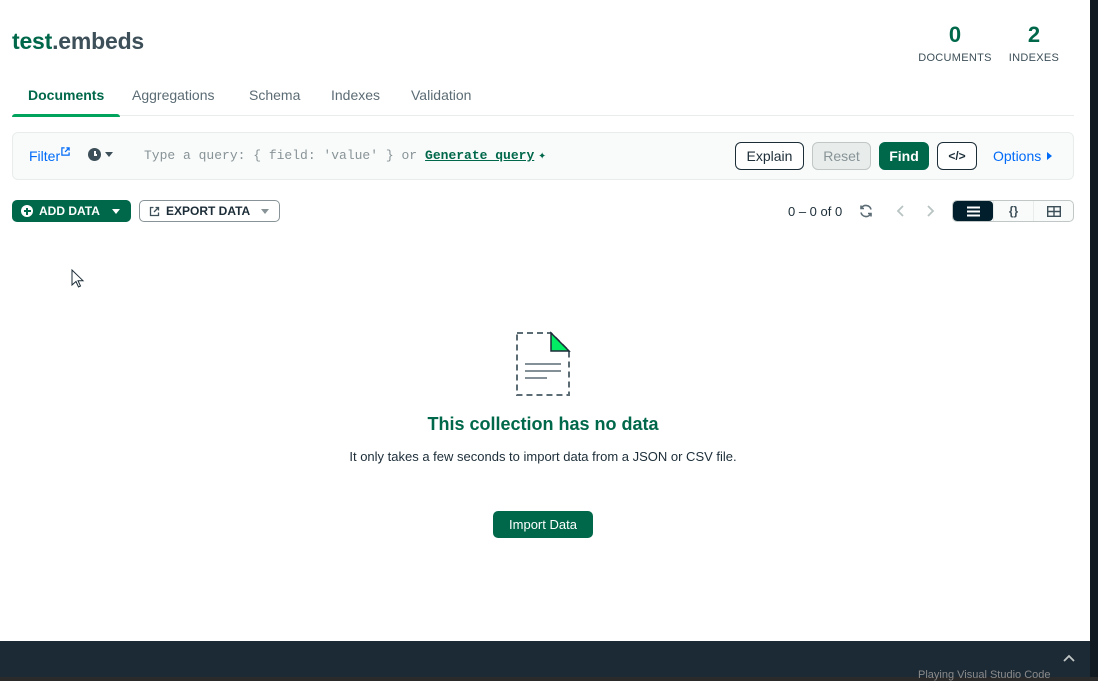 The image size is (1098, 681). I want to click on find-button: Find, so click(904, 156).